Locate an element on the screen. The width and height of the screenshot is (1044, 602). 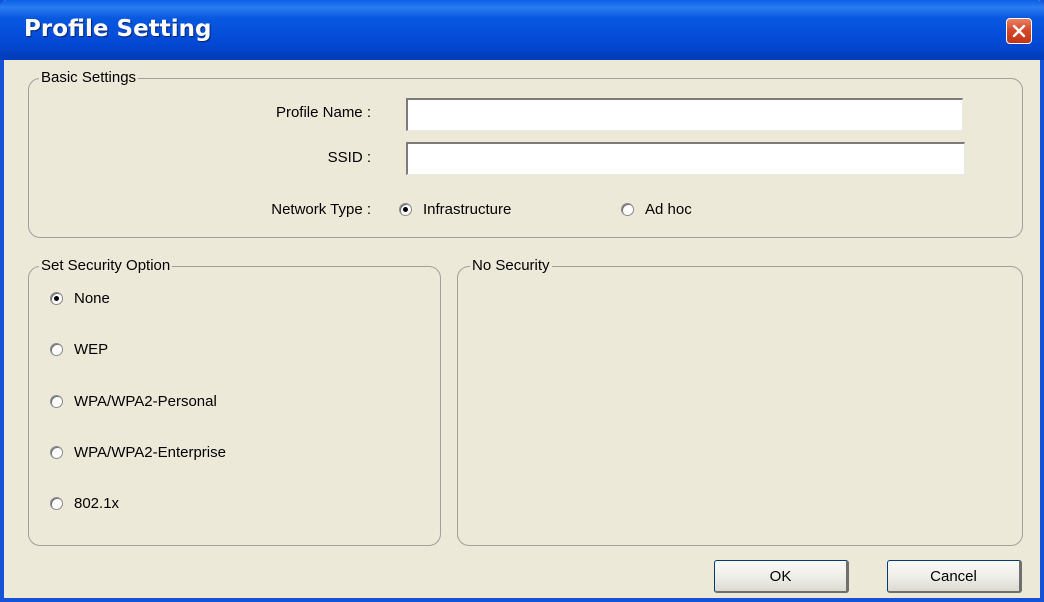
ssid-label: SSID : is located at coordinates (349, 157).